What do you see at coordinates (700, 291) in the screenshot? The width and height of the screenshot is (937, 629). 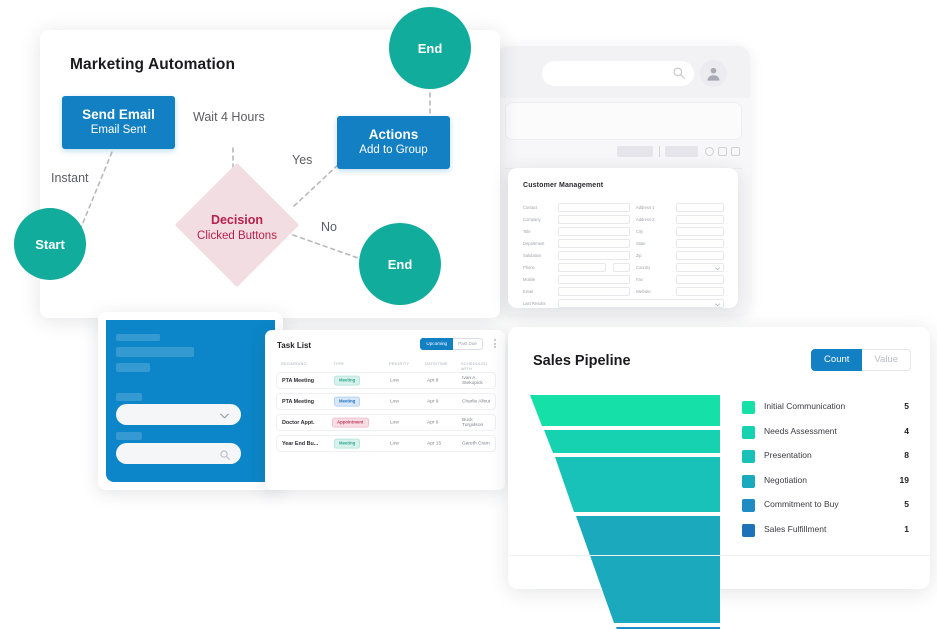 I see `website-field` at bounding box center [700, 291].